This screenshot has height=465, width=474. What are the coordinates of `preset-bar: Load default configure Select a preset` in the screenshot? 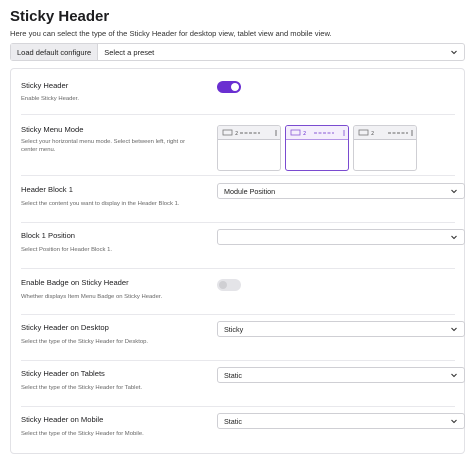 It's located at (237, 52).